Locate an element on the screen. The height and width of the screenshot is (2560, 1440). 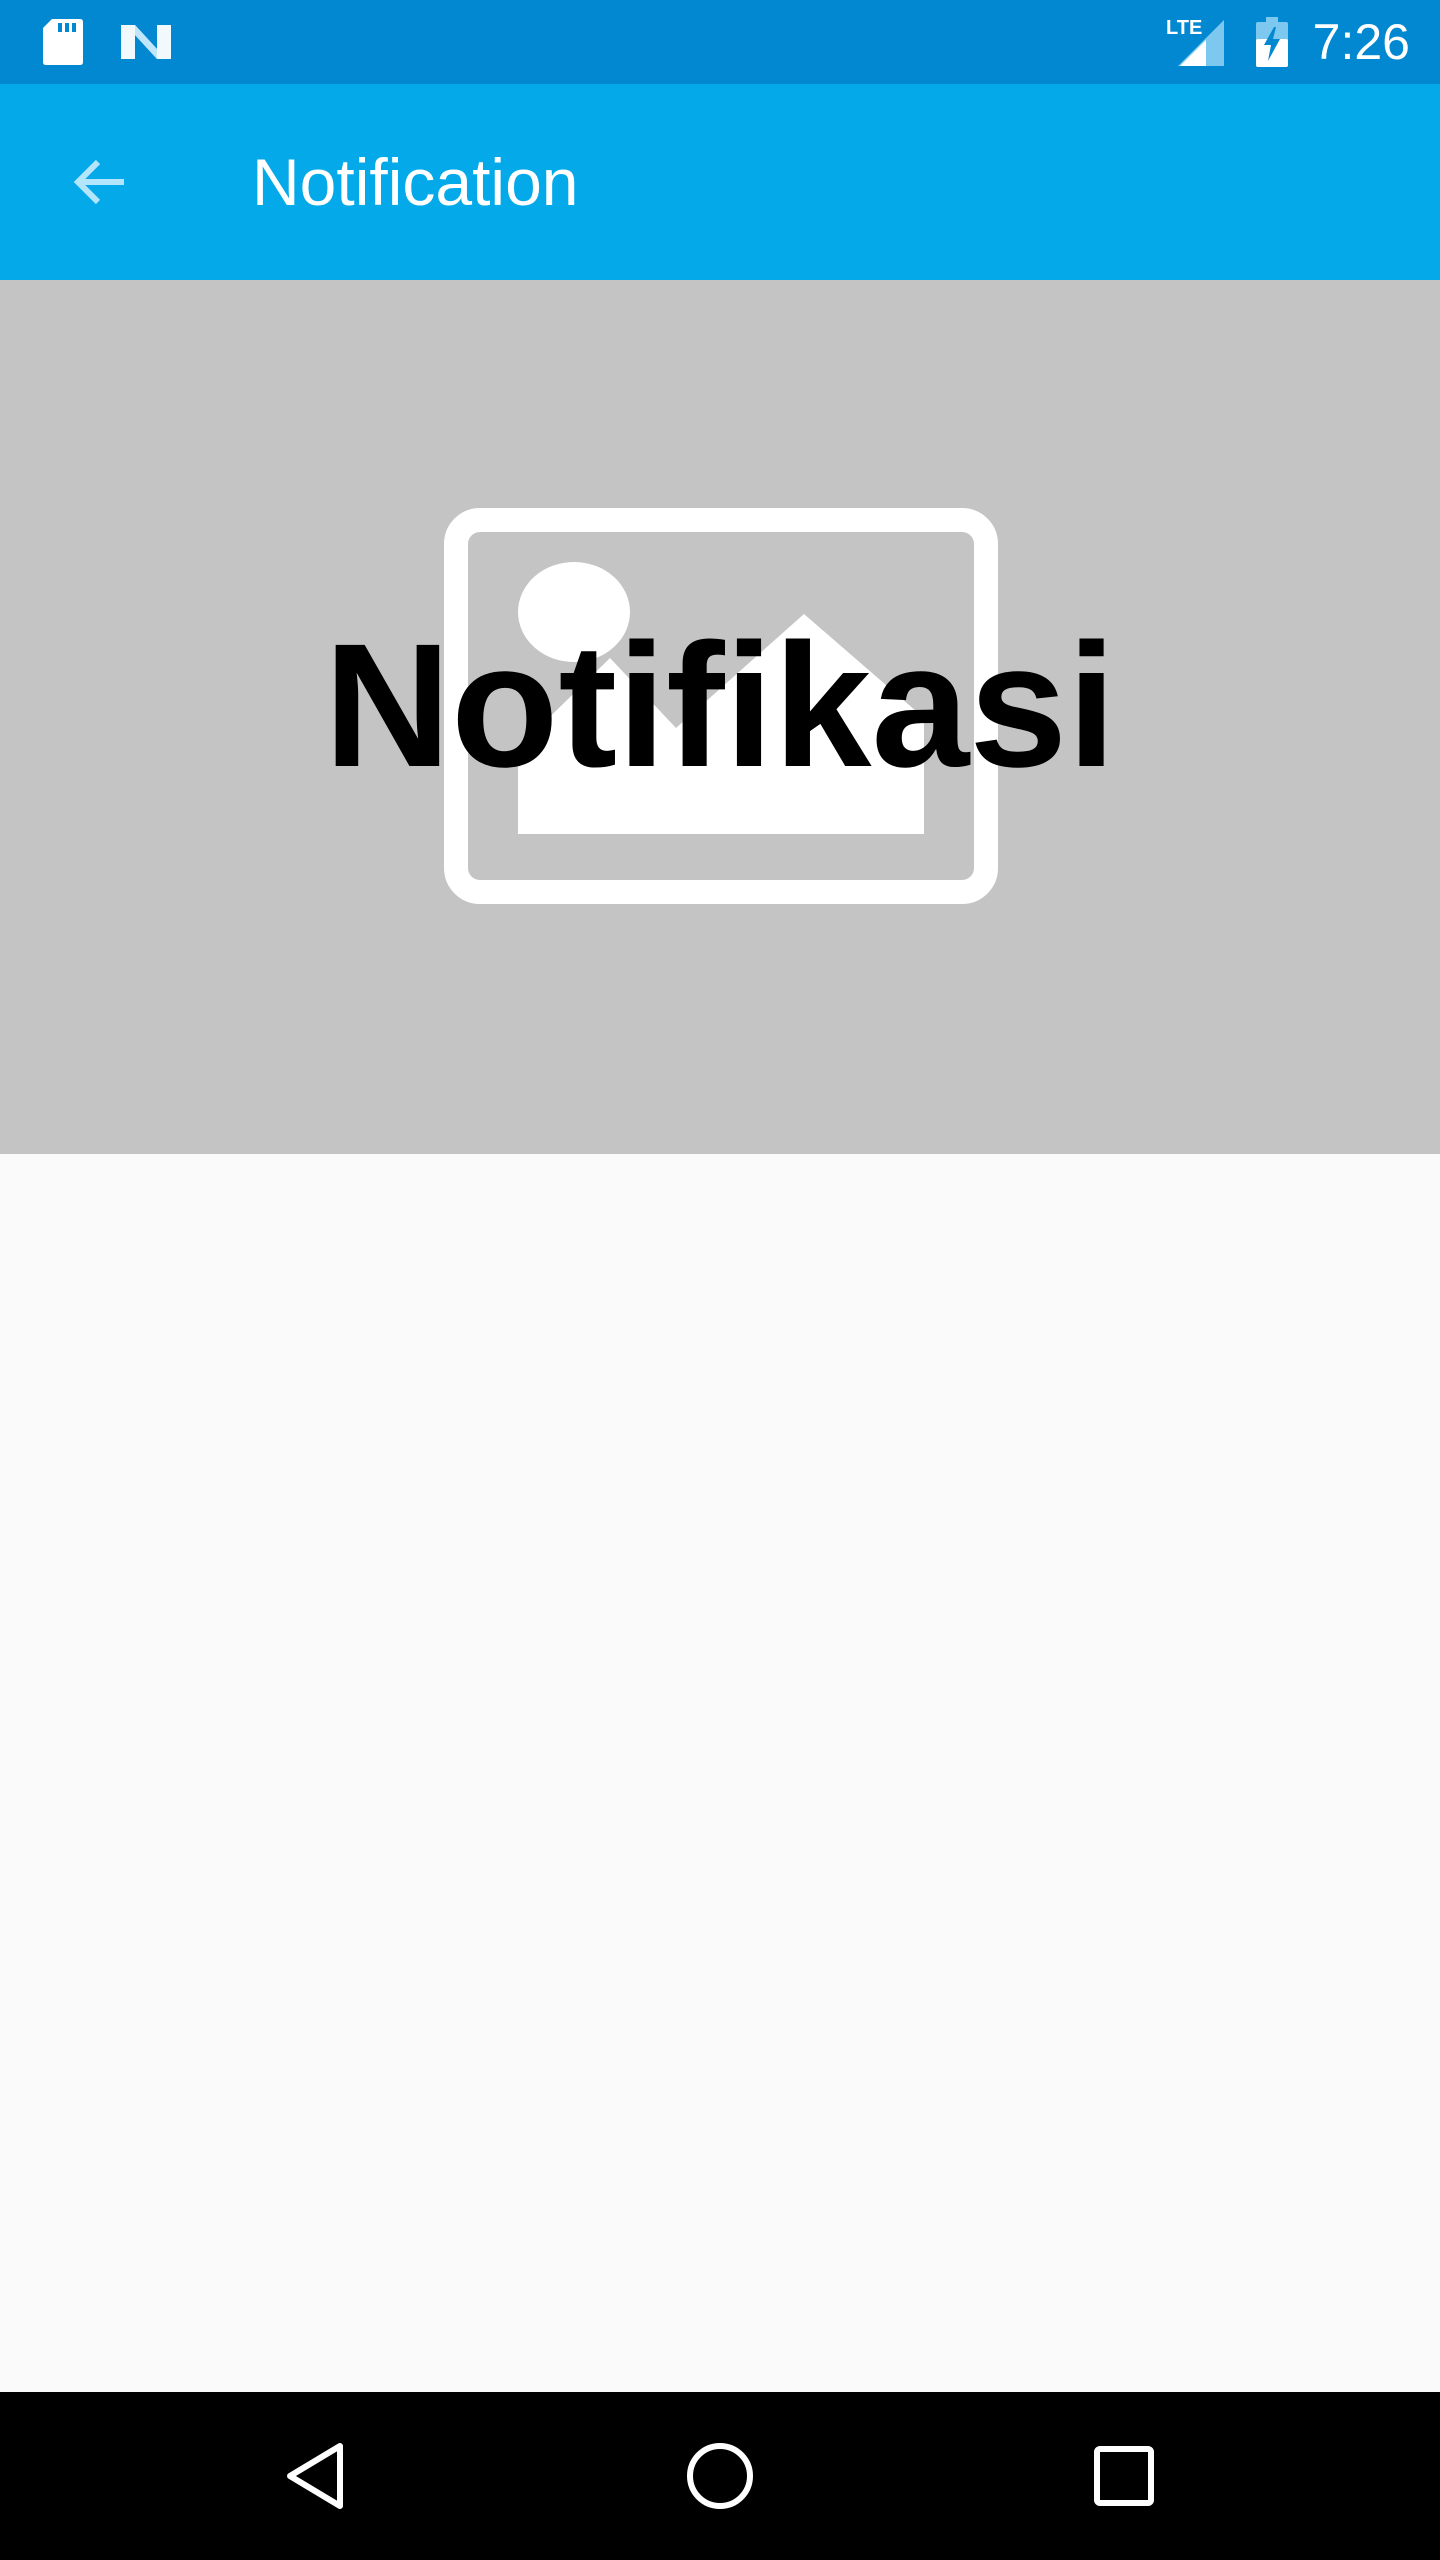
home-circle-icon is located at coordinates (720, 2476).